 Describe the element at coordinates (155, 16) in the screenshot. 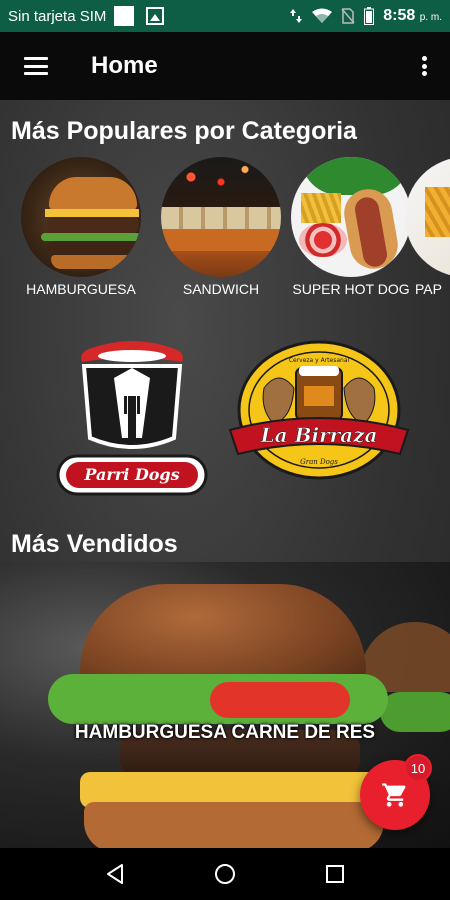

I see `image-notification-icon` at that location.